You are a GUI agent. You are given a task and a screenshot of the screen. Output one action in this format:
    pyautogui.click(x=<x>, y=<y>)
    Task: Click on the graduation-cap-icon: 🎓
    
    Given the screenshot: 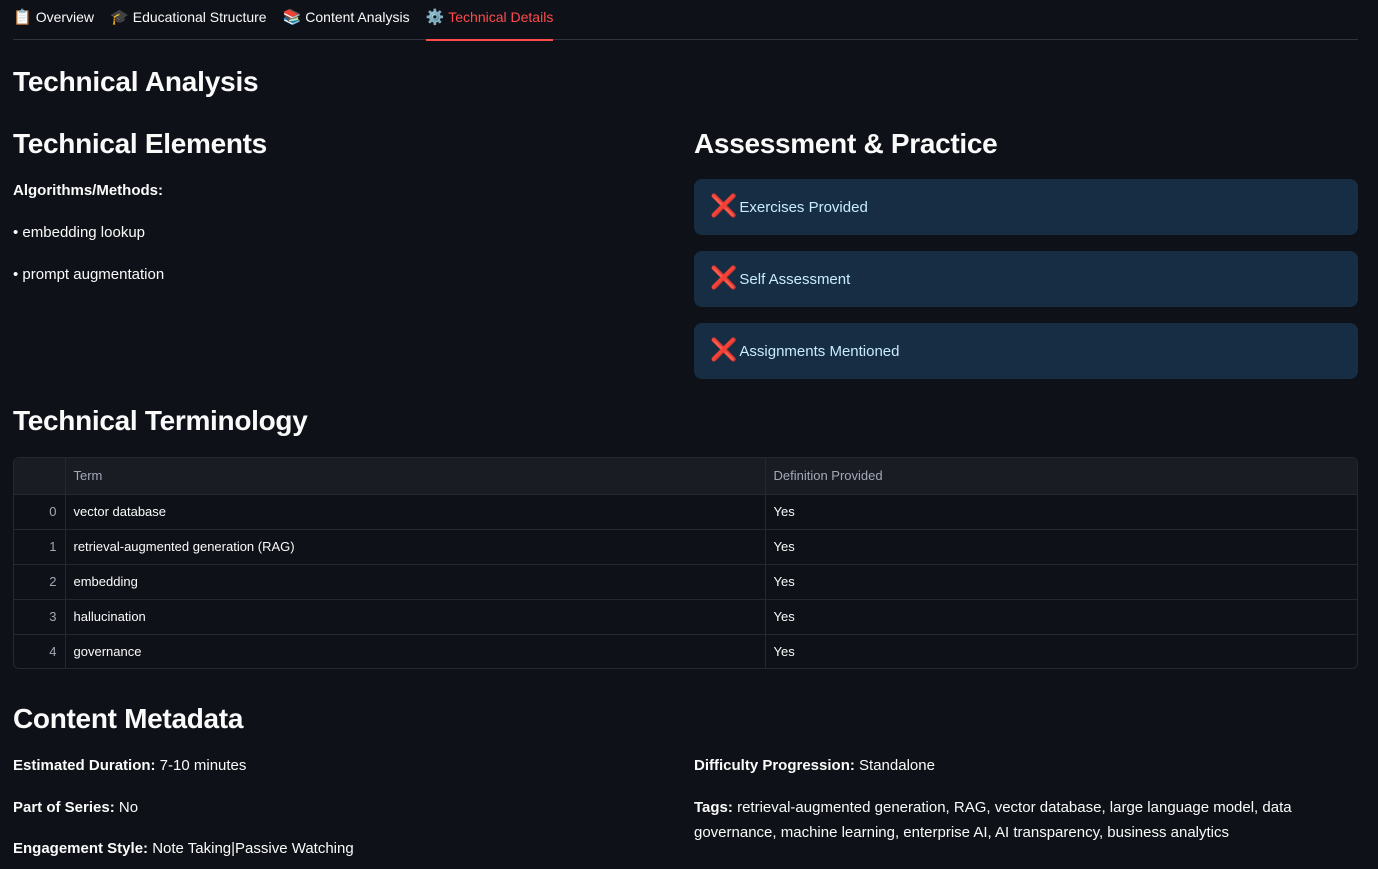 What is the action you would take?
    pyautogui.click(x=119, y=17)
    